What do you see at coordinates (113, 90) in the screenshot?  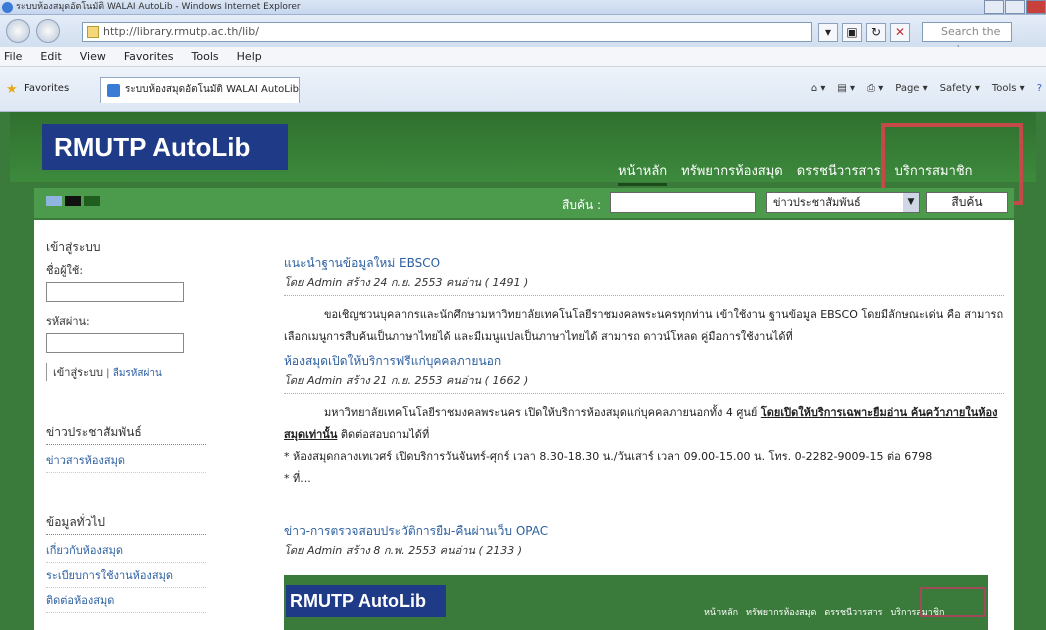 I see `tab-favicon-icon` at bounding box center [113, 90].